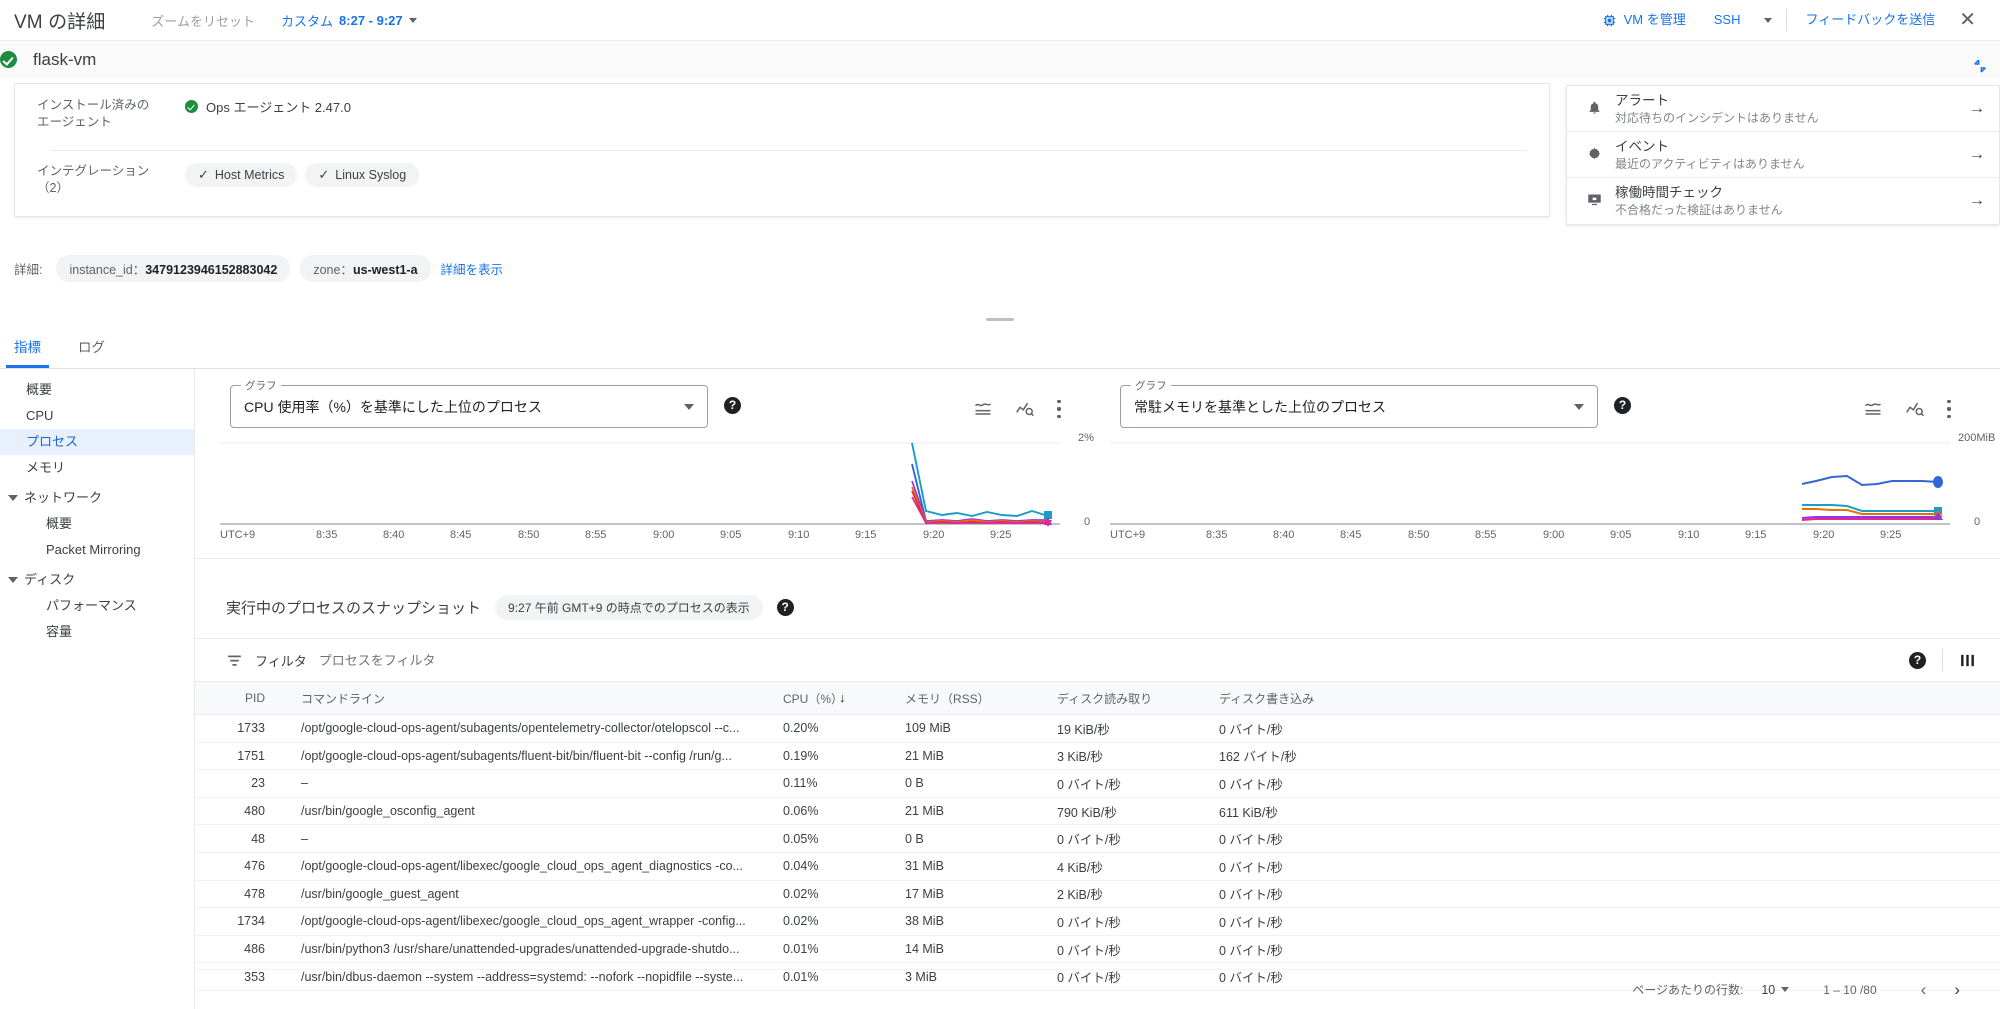 The image size is (2000, 1009). What do you see at coordinates (97, 524) in the screenshot?
I see `sidebar-item-network-overview: 概要` at bounding box center [97, 524].